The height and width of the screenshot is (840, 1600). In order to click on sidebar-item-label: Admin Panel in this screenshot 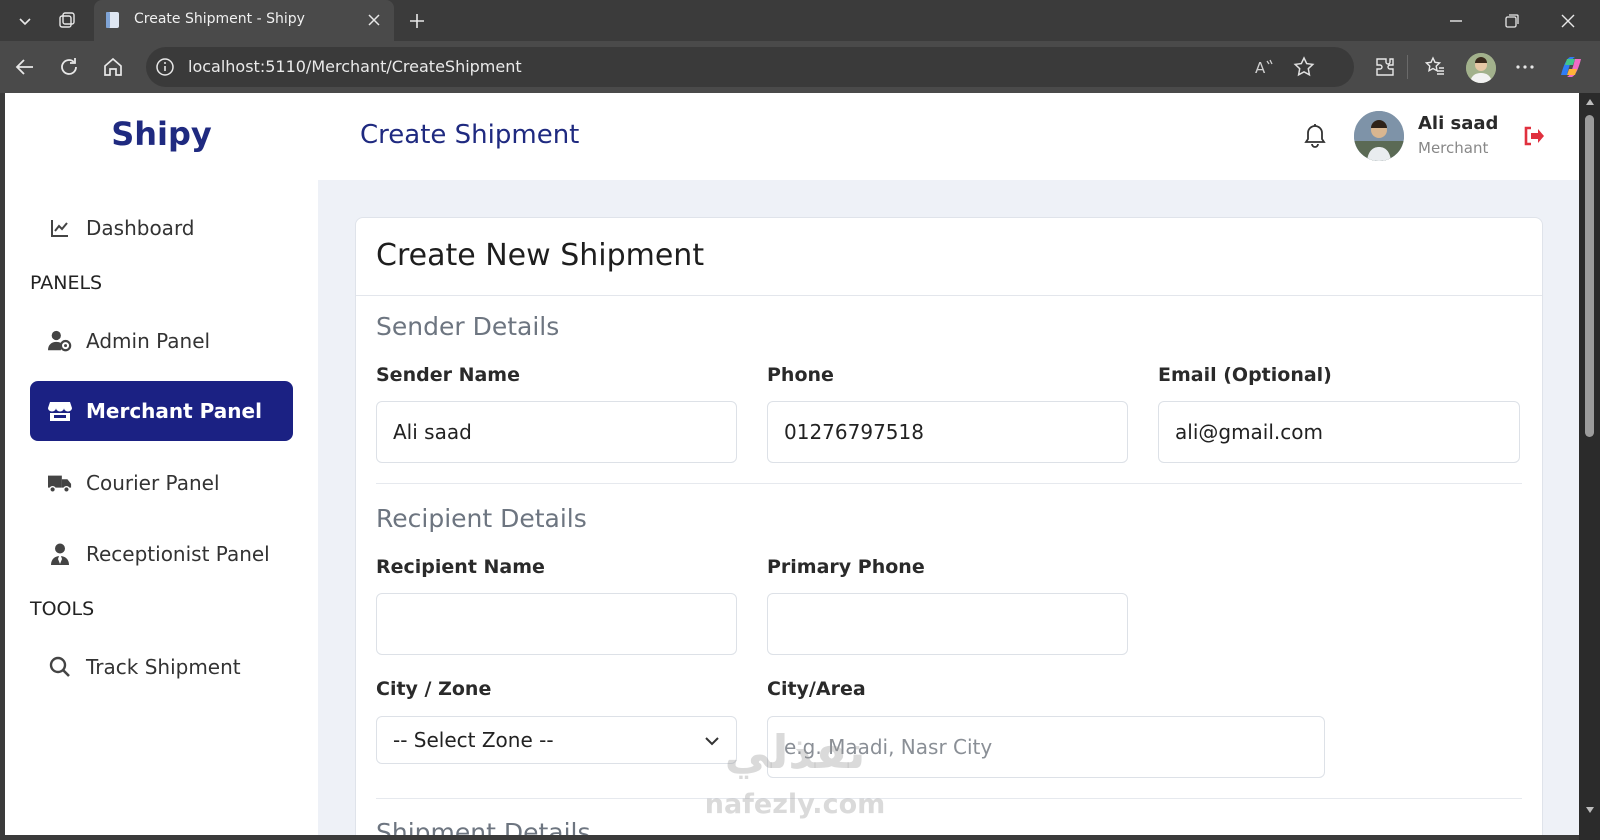, I will do `click(148, 341)`.